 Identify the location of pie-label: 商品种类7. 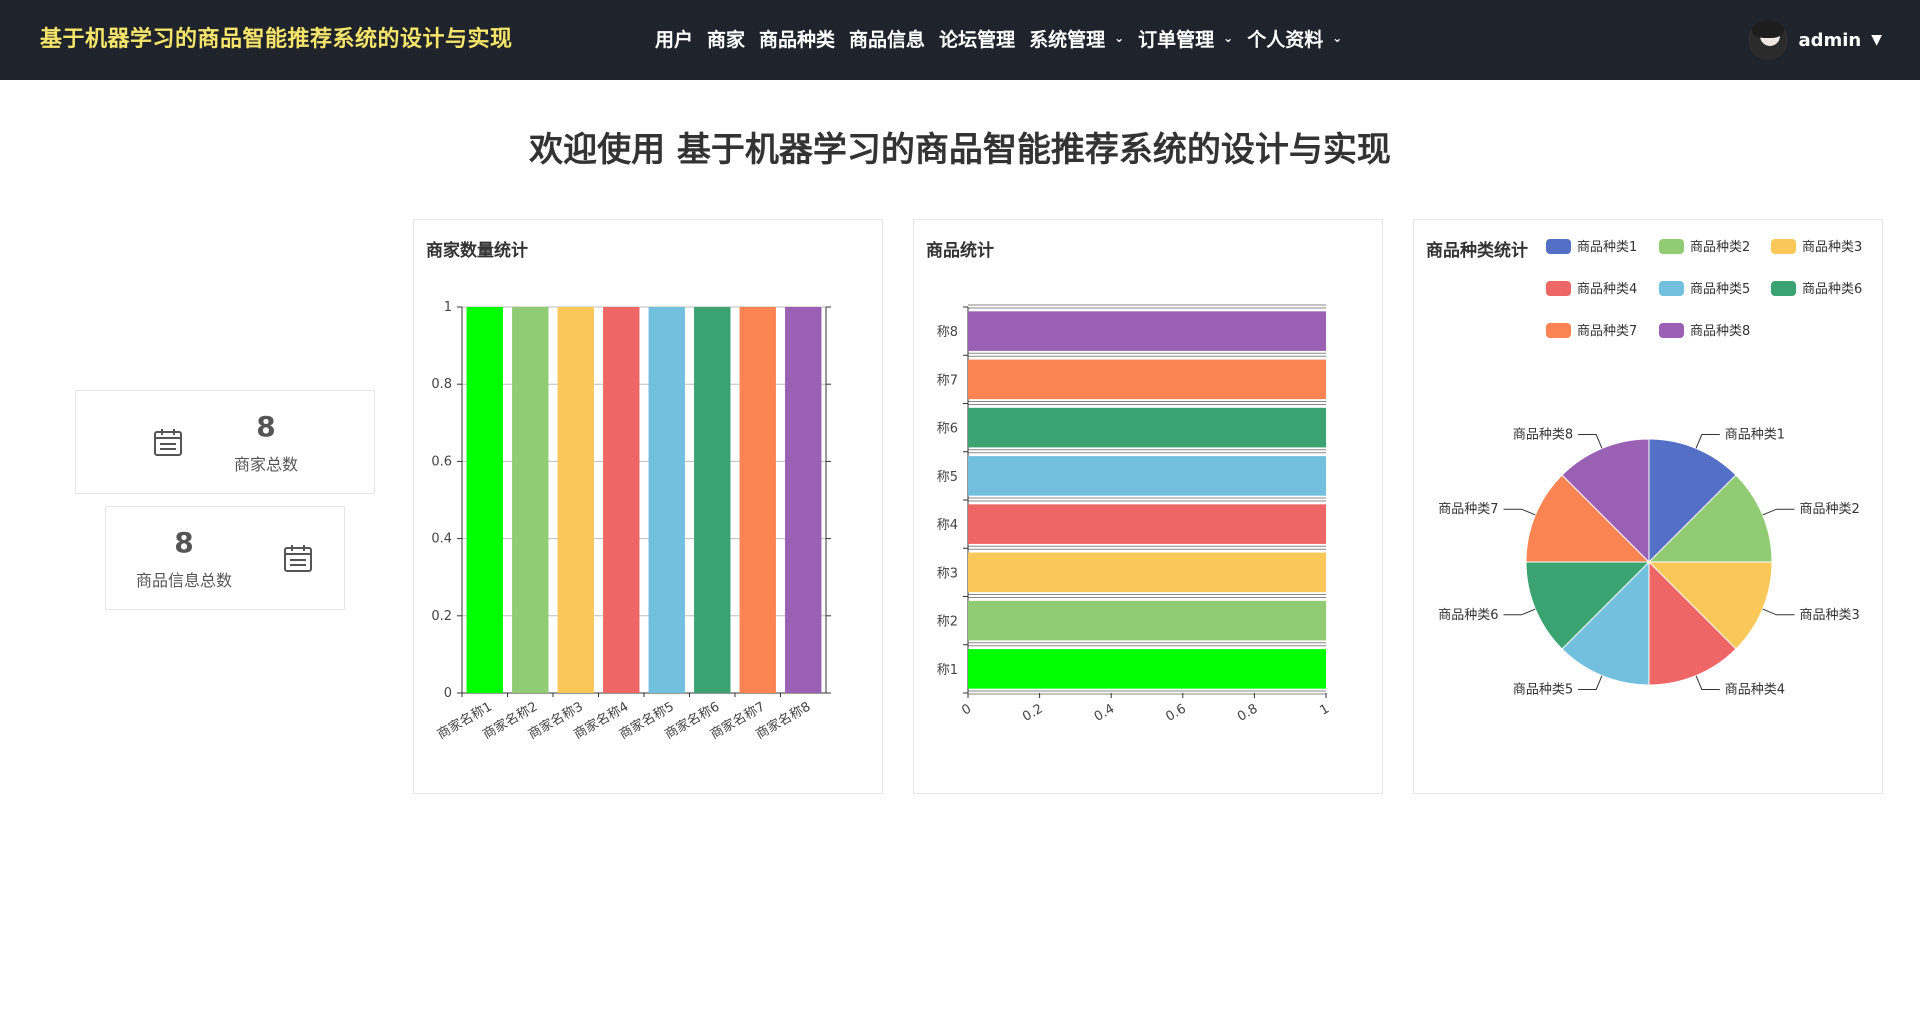
(1468, 509).